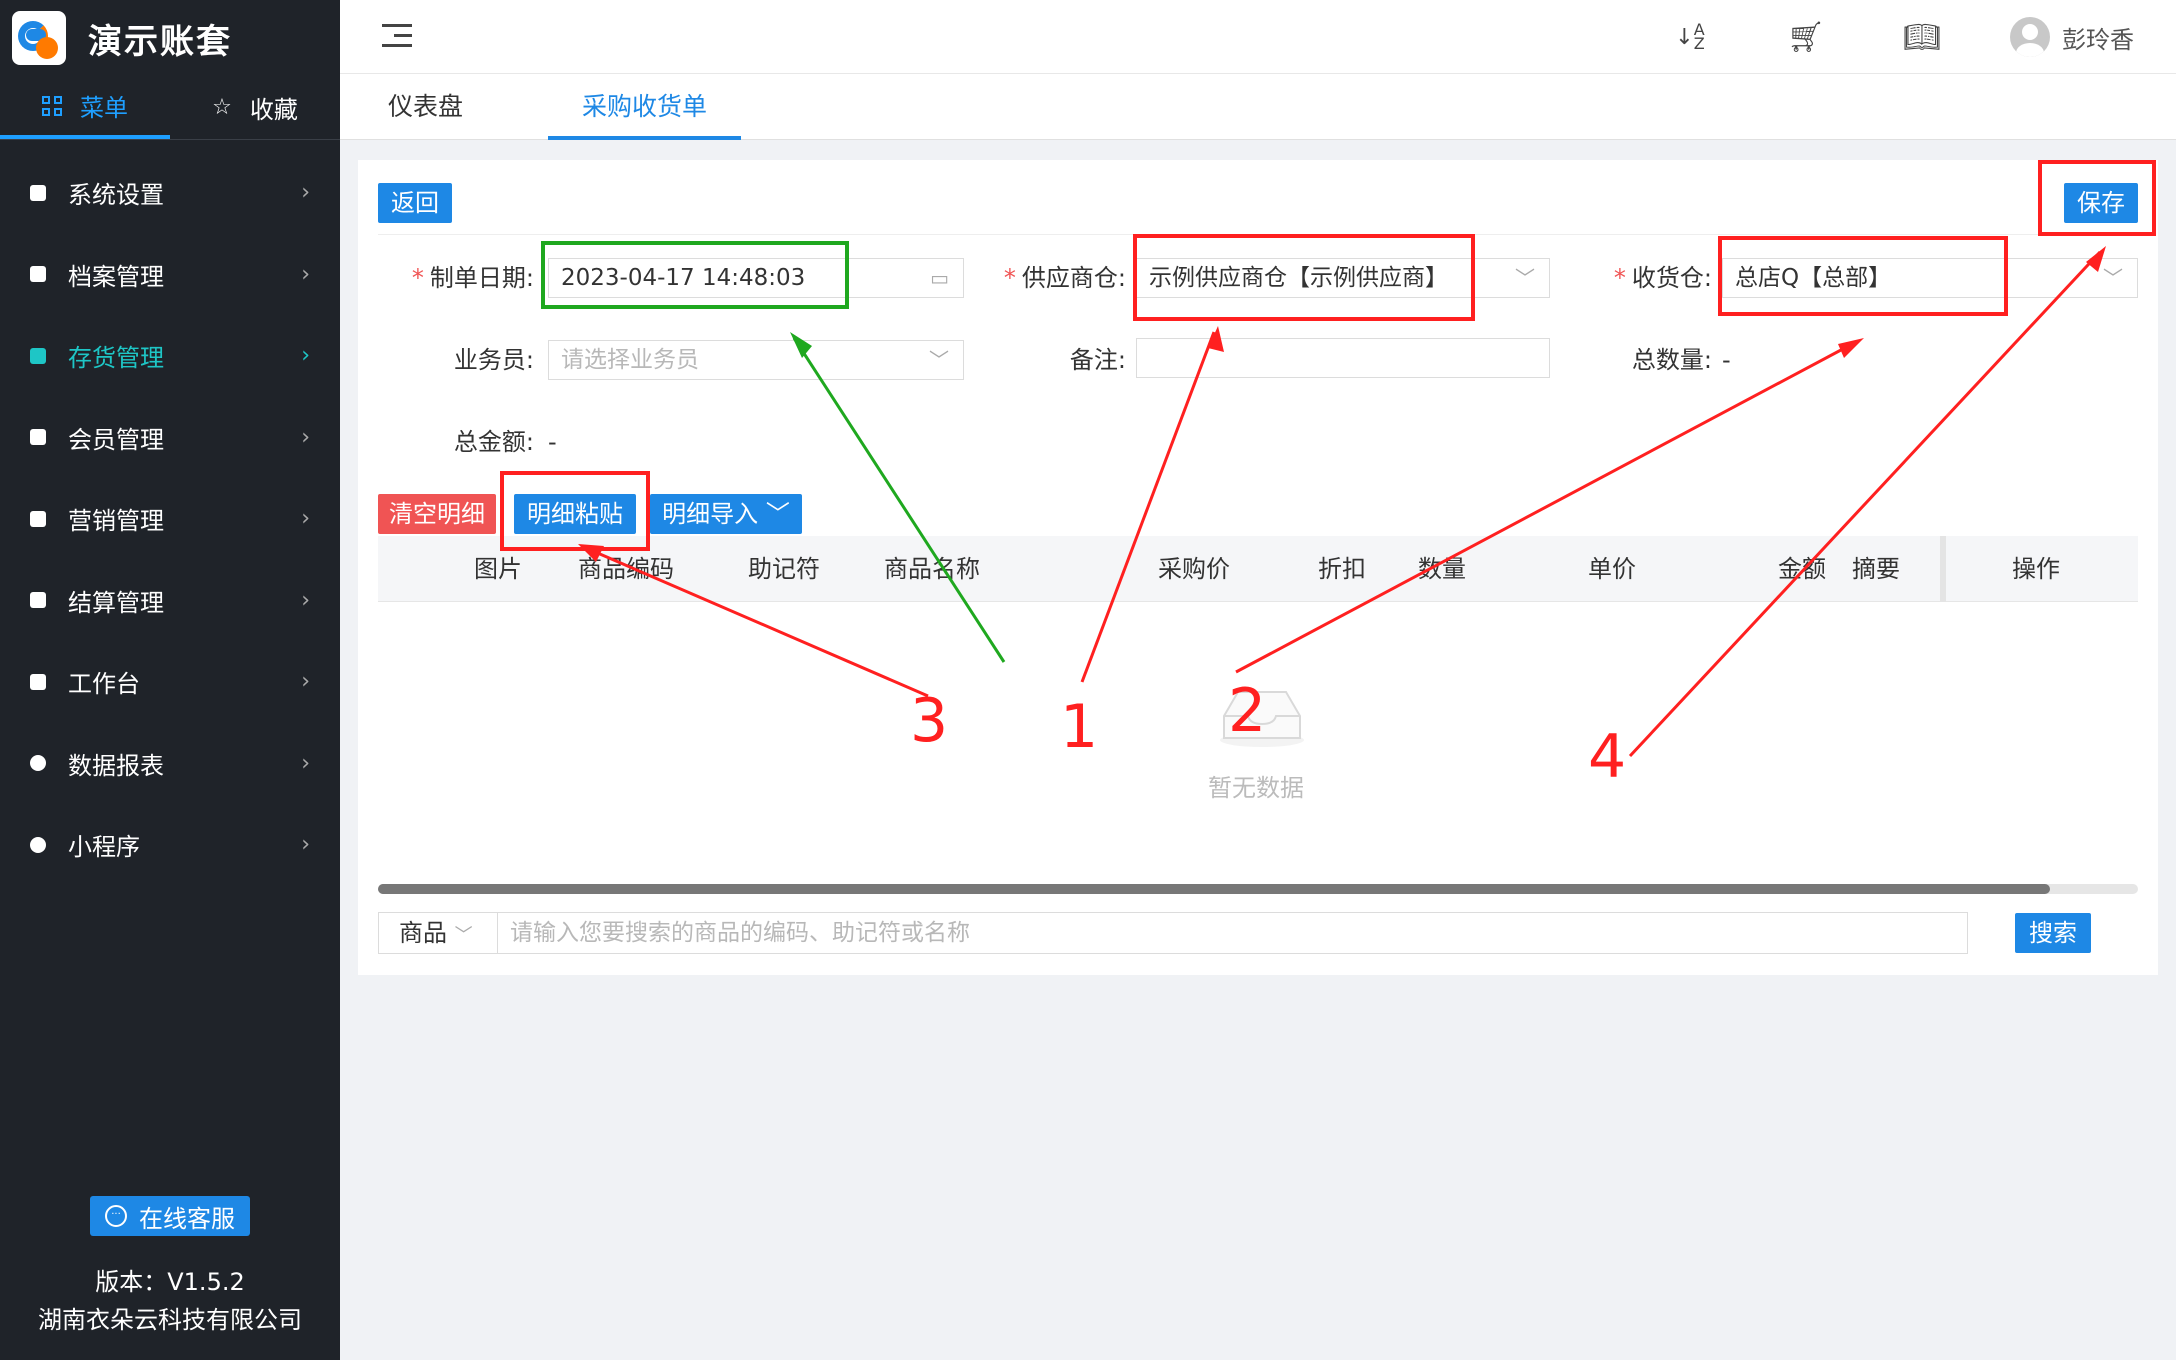  Describe the element at coordinates (116, 358) in the screenshot. I see `sidebar-item-label: 存货管理` at that location.